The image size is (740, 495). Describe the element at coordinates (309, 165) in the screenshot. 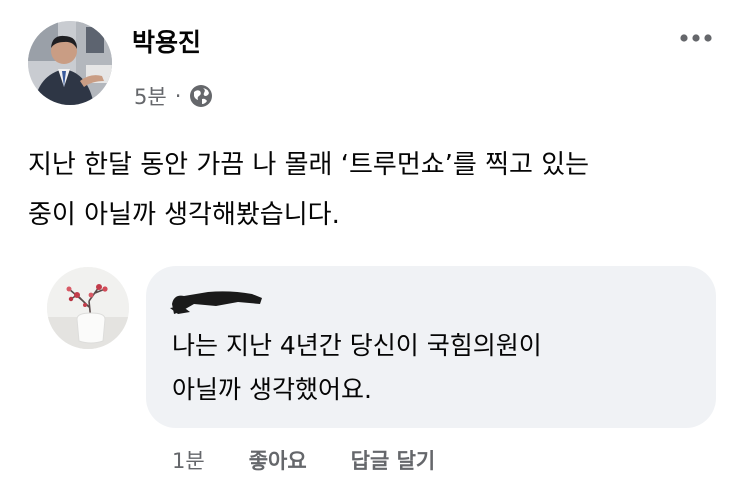

I see `post-text-line-1: 지난 한달 동안 가끔 나 몰래 ‘트루먼쇼’를 찍고 있는` at that location.